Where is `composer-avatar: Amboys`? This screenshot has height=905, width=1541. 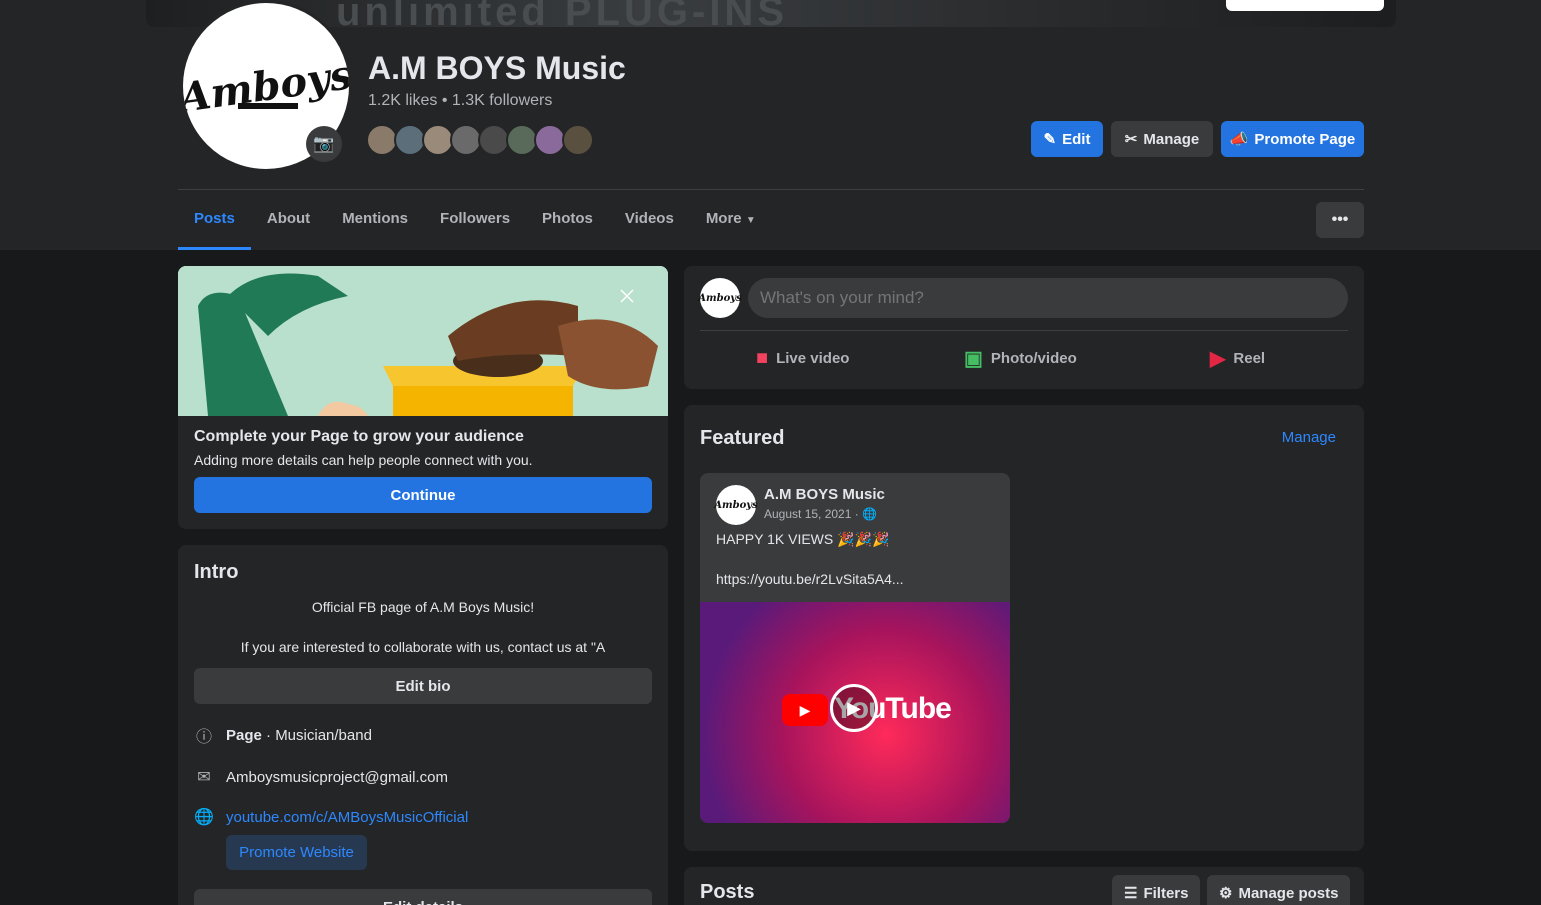
composer-avatar: Amboys is located at coordinates (720, 298).